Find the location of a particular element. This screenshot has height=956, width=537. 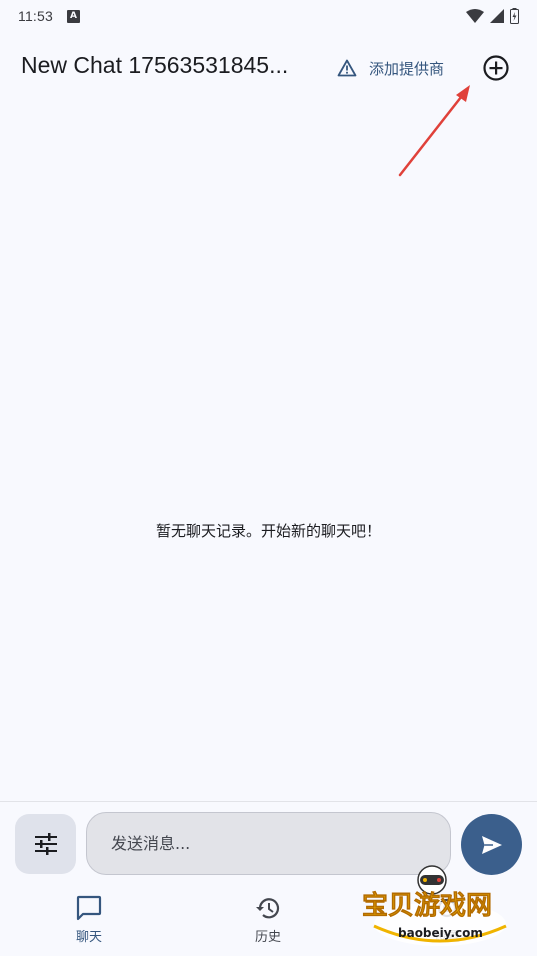

nav-history-label: 历史 is located at coordinates (267, 937).